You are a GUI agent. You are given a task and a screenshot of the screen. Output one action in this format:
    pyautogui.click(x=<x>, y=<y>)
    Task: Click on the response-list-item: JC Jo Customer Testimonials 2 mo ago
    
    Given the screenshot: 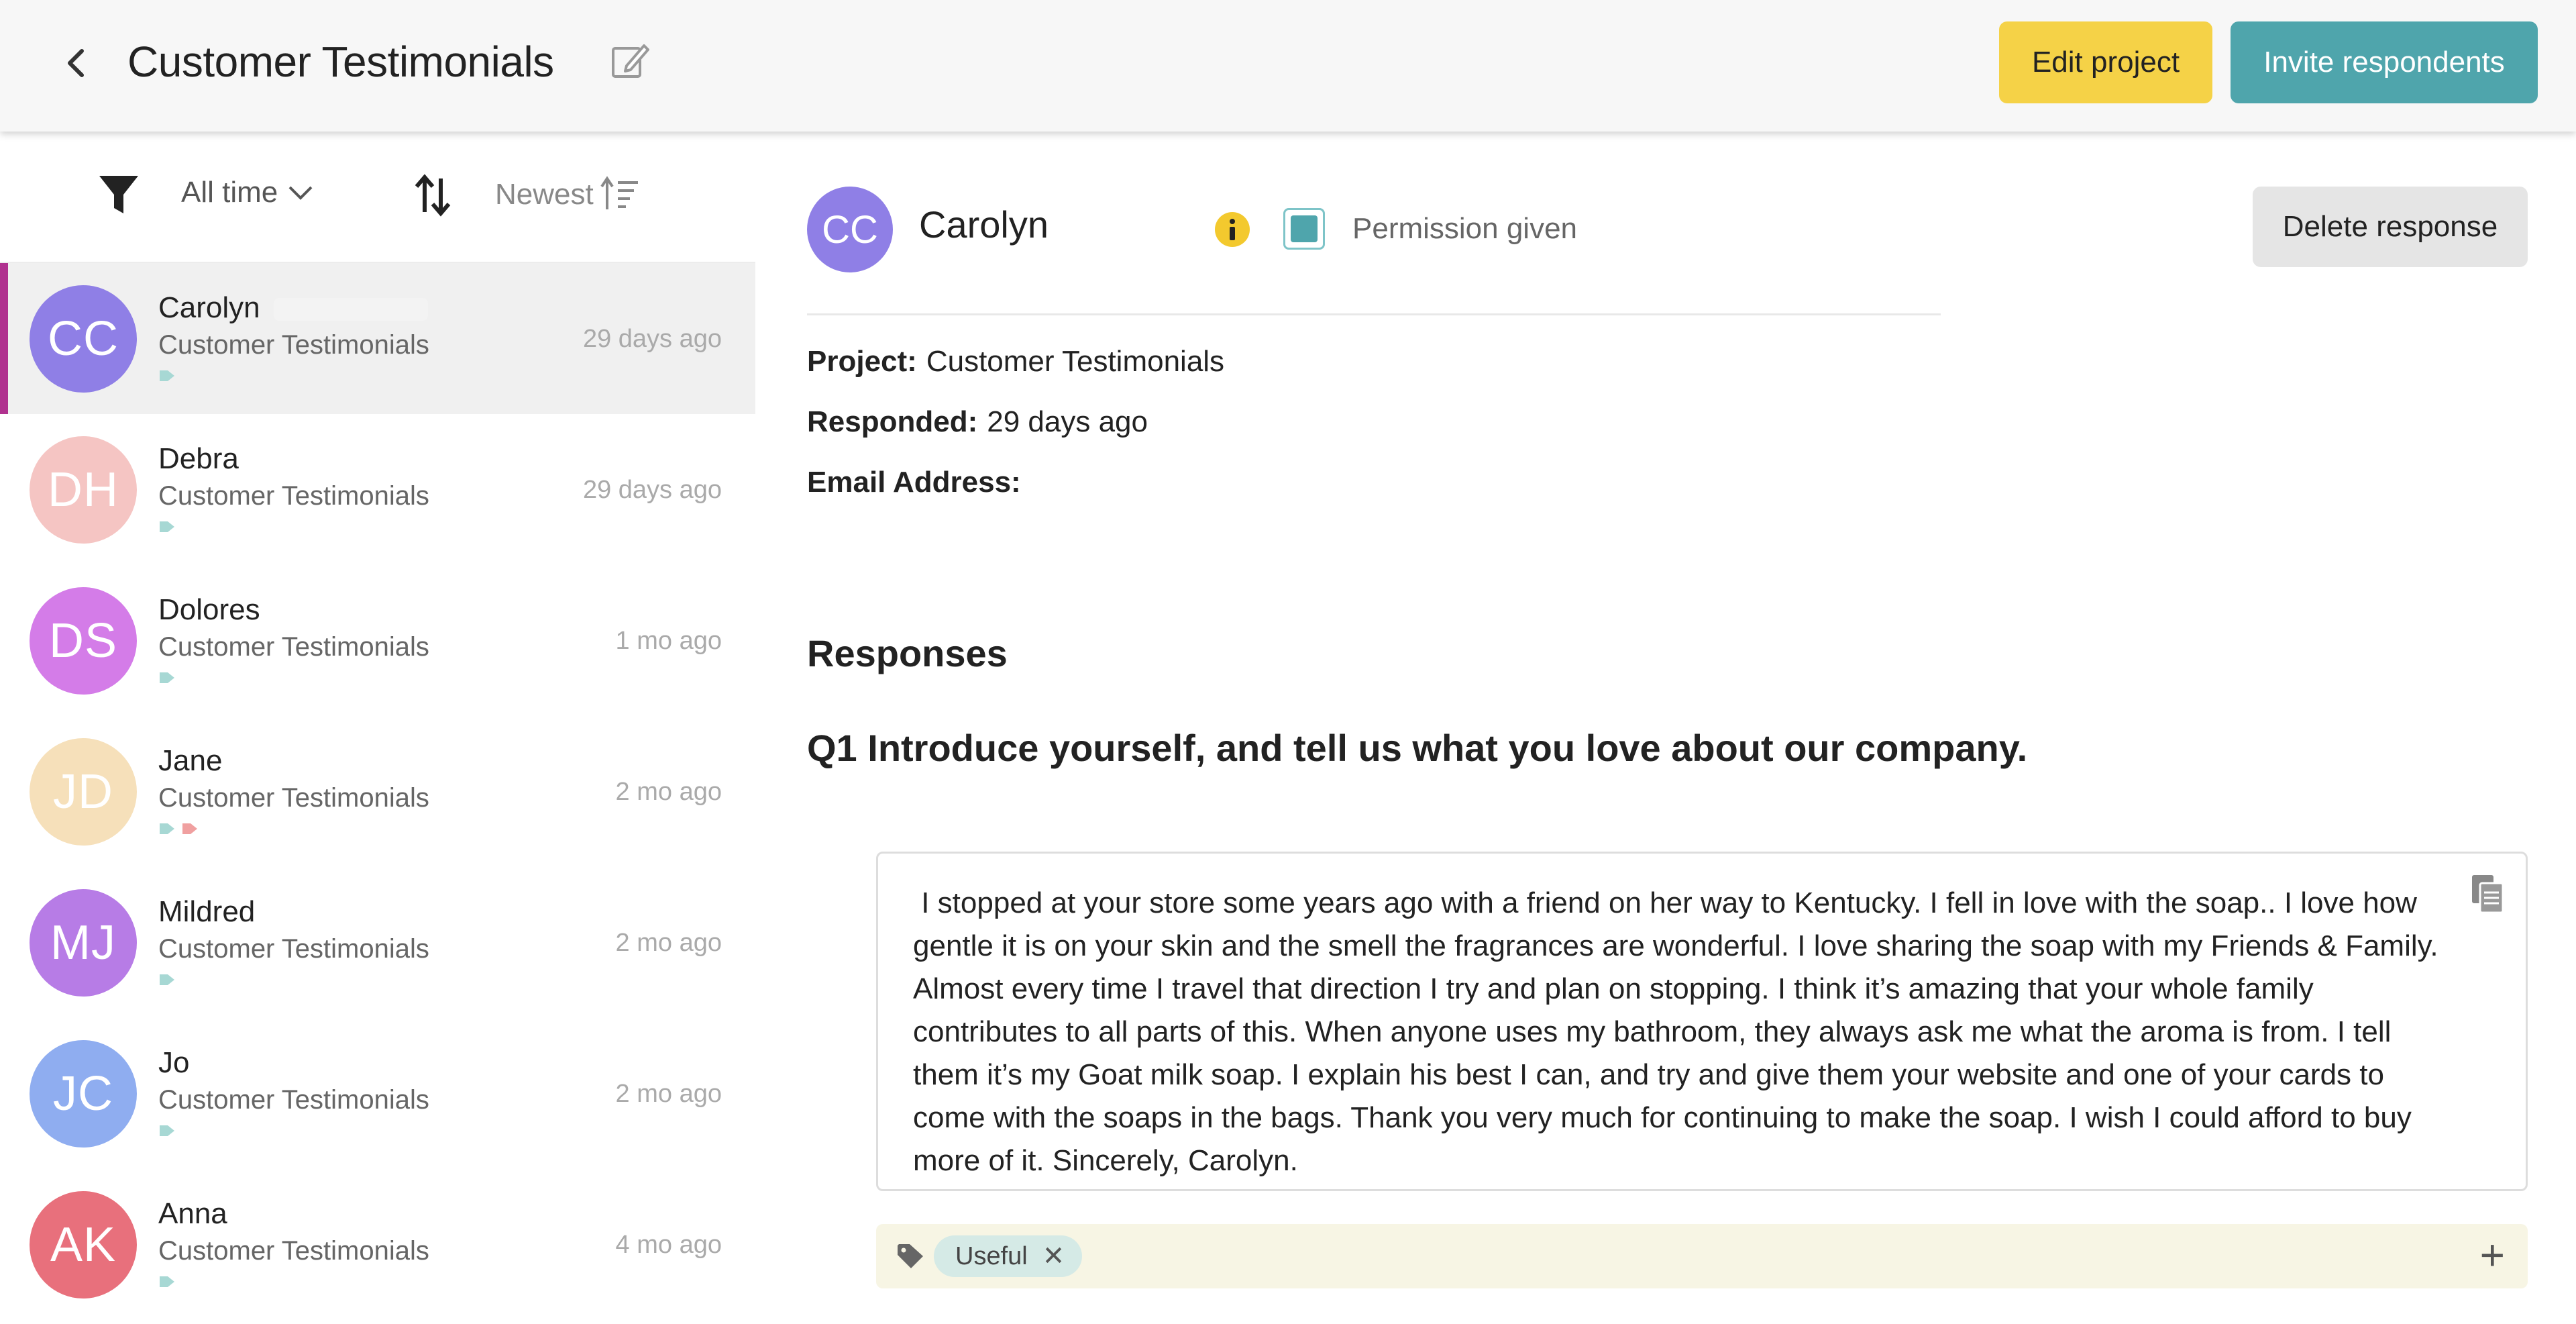 What is the action you would take?
    pyautogui.click(x=377, y=1093)
    